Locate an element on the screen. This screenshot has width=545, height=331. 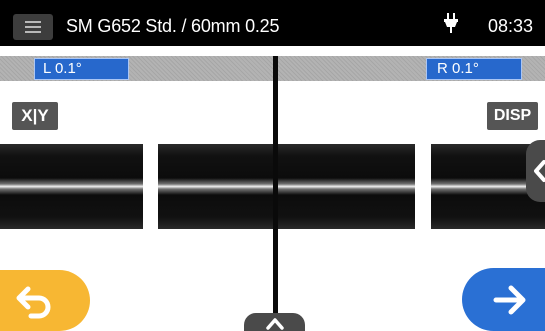
fiber-left-segment is located at coordinates (71, 186).